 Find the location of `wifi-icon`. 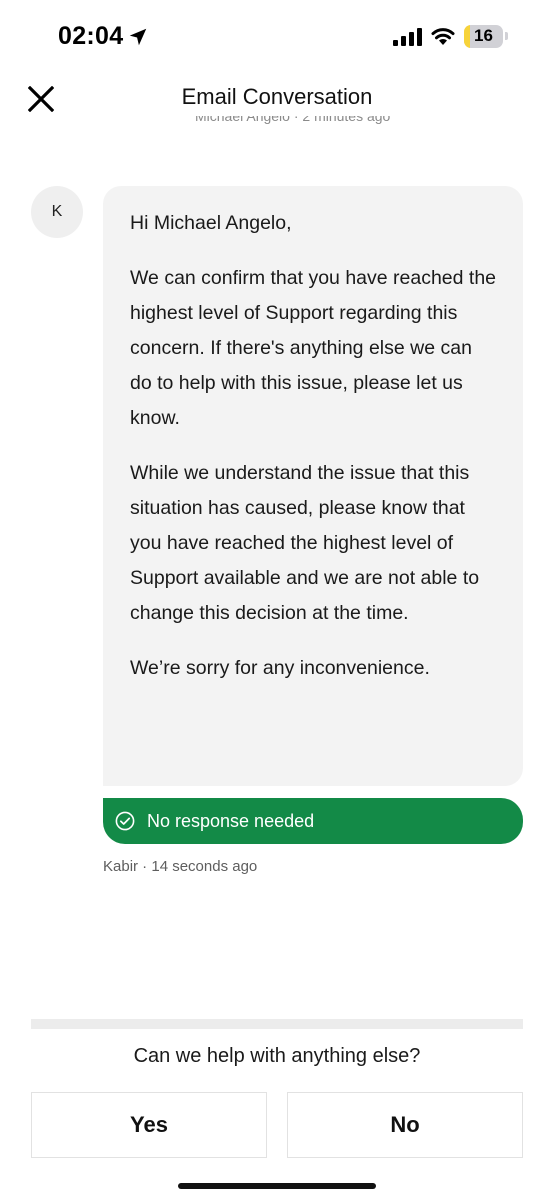

wifi-icon is located at coordinates (443, 36).